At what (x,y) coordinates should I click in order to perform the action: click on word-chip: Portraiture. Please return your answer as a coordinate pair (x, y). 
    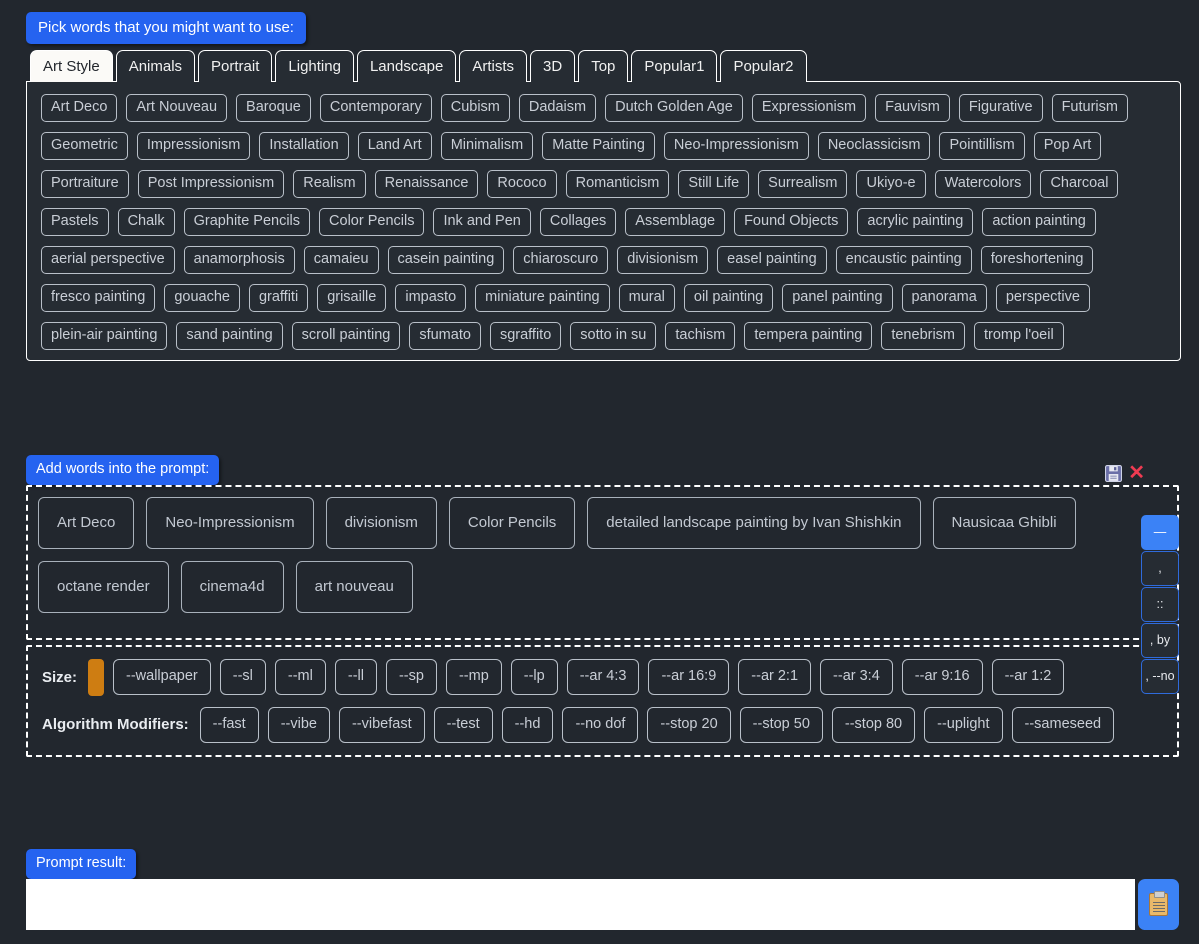
    Looking at the image, I should click on (85, 184).